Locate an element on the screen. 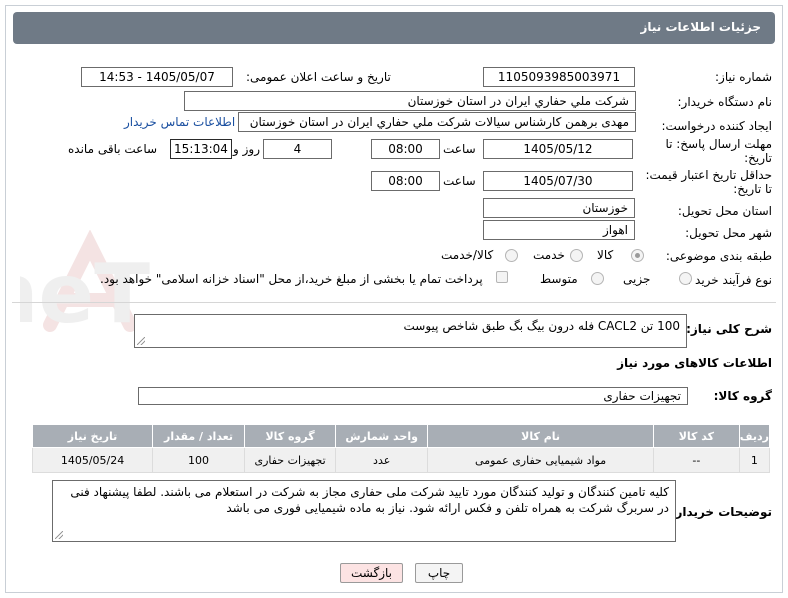 The width and height of the screenshot is (788, 598). process-radio-minor is located at coordinates (685, 278).